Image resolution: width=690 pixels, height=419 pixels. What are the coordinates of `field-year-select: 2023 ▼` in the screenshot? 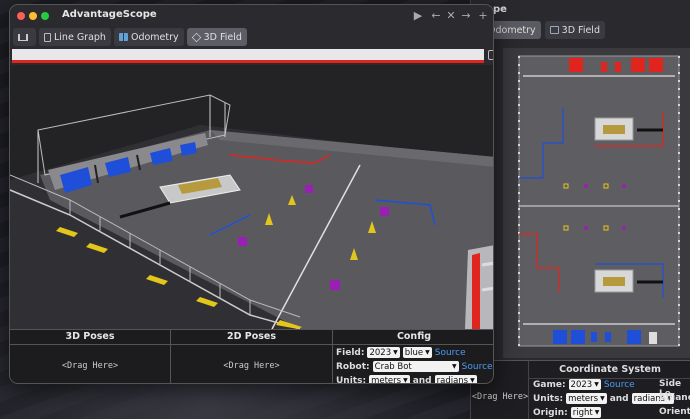 It's located at (383, 352).